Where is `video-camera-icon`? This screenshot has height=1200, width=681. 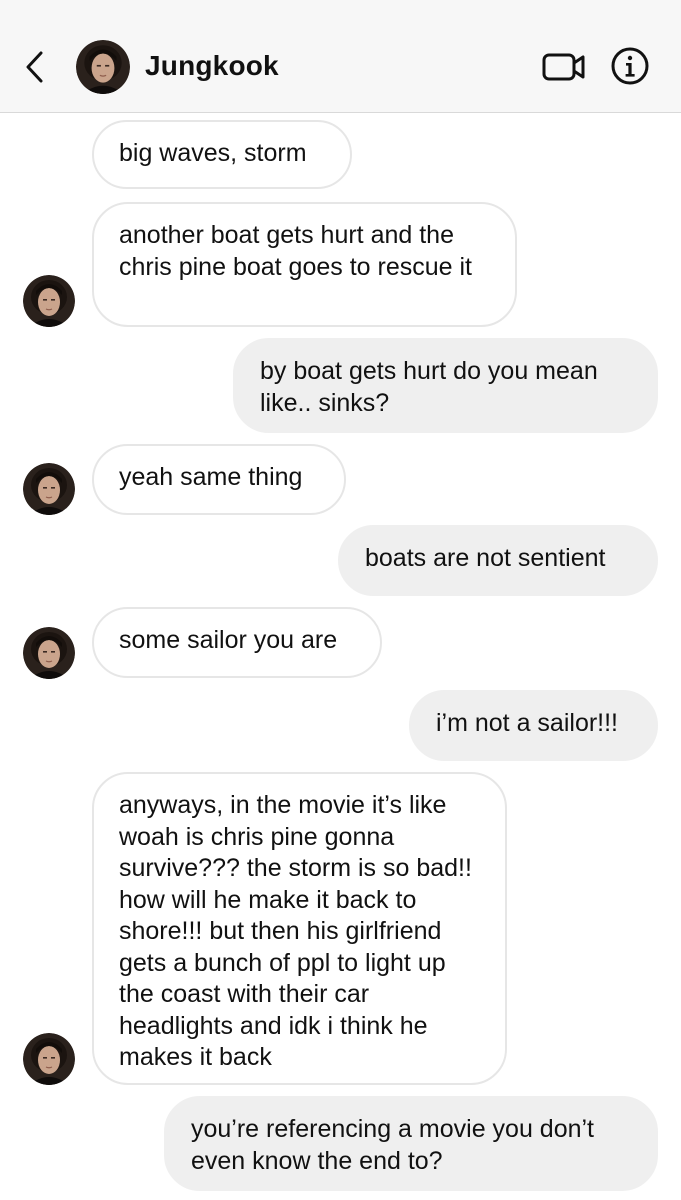 video-camera-icon is located at coordinates (563, 67).